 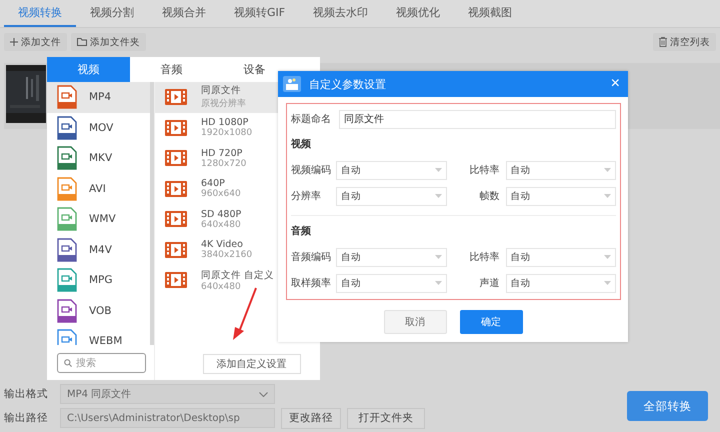 What do you see at coordinates (263, 394) in the screenshot?
I see `chevron-down-icon` at bounding box center [263, 394].